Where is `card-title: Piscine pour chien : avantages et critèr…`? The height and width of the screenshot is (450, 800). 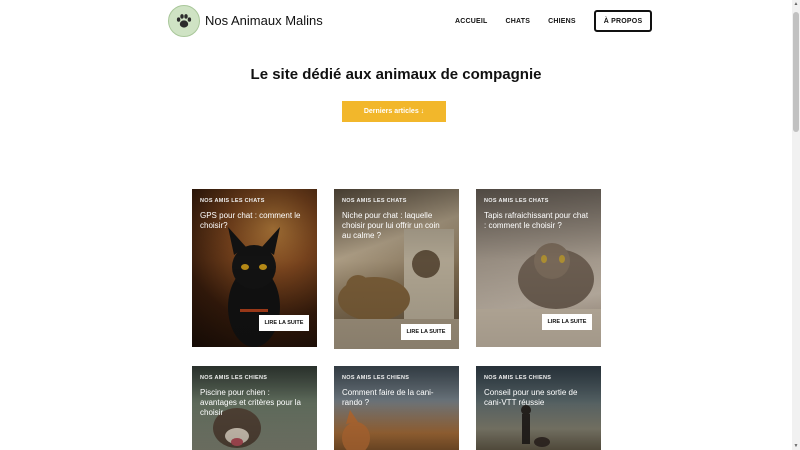
card-title: Piscine pour chien : avantages et critèr… is located at coordinates (254, 403).